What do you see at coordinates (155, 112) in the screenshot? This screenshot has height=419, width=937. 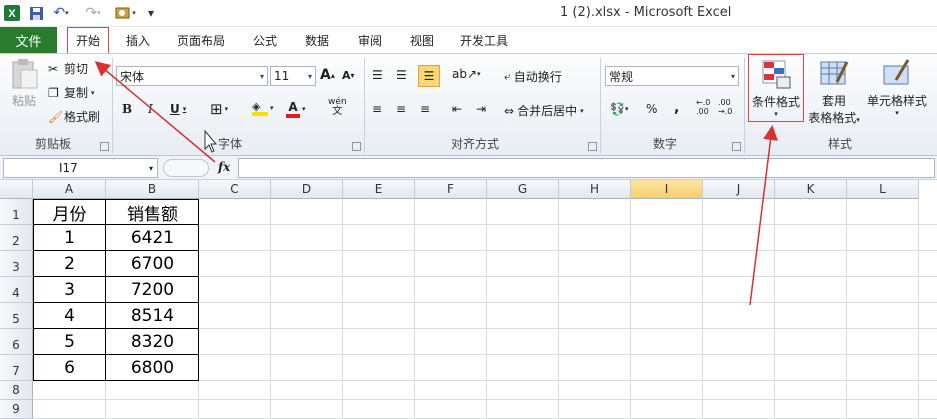 I see `arrow-to-home-tab` at bounding box center [155, 112].